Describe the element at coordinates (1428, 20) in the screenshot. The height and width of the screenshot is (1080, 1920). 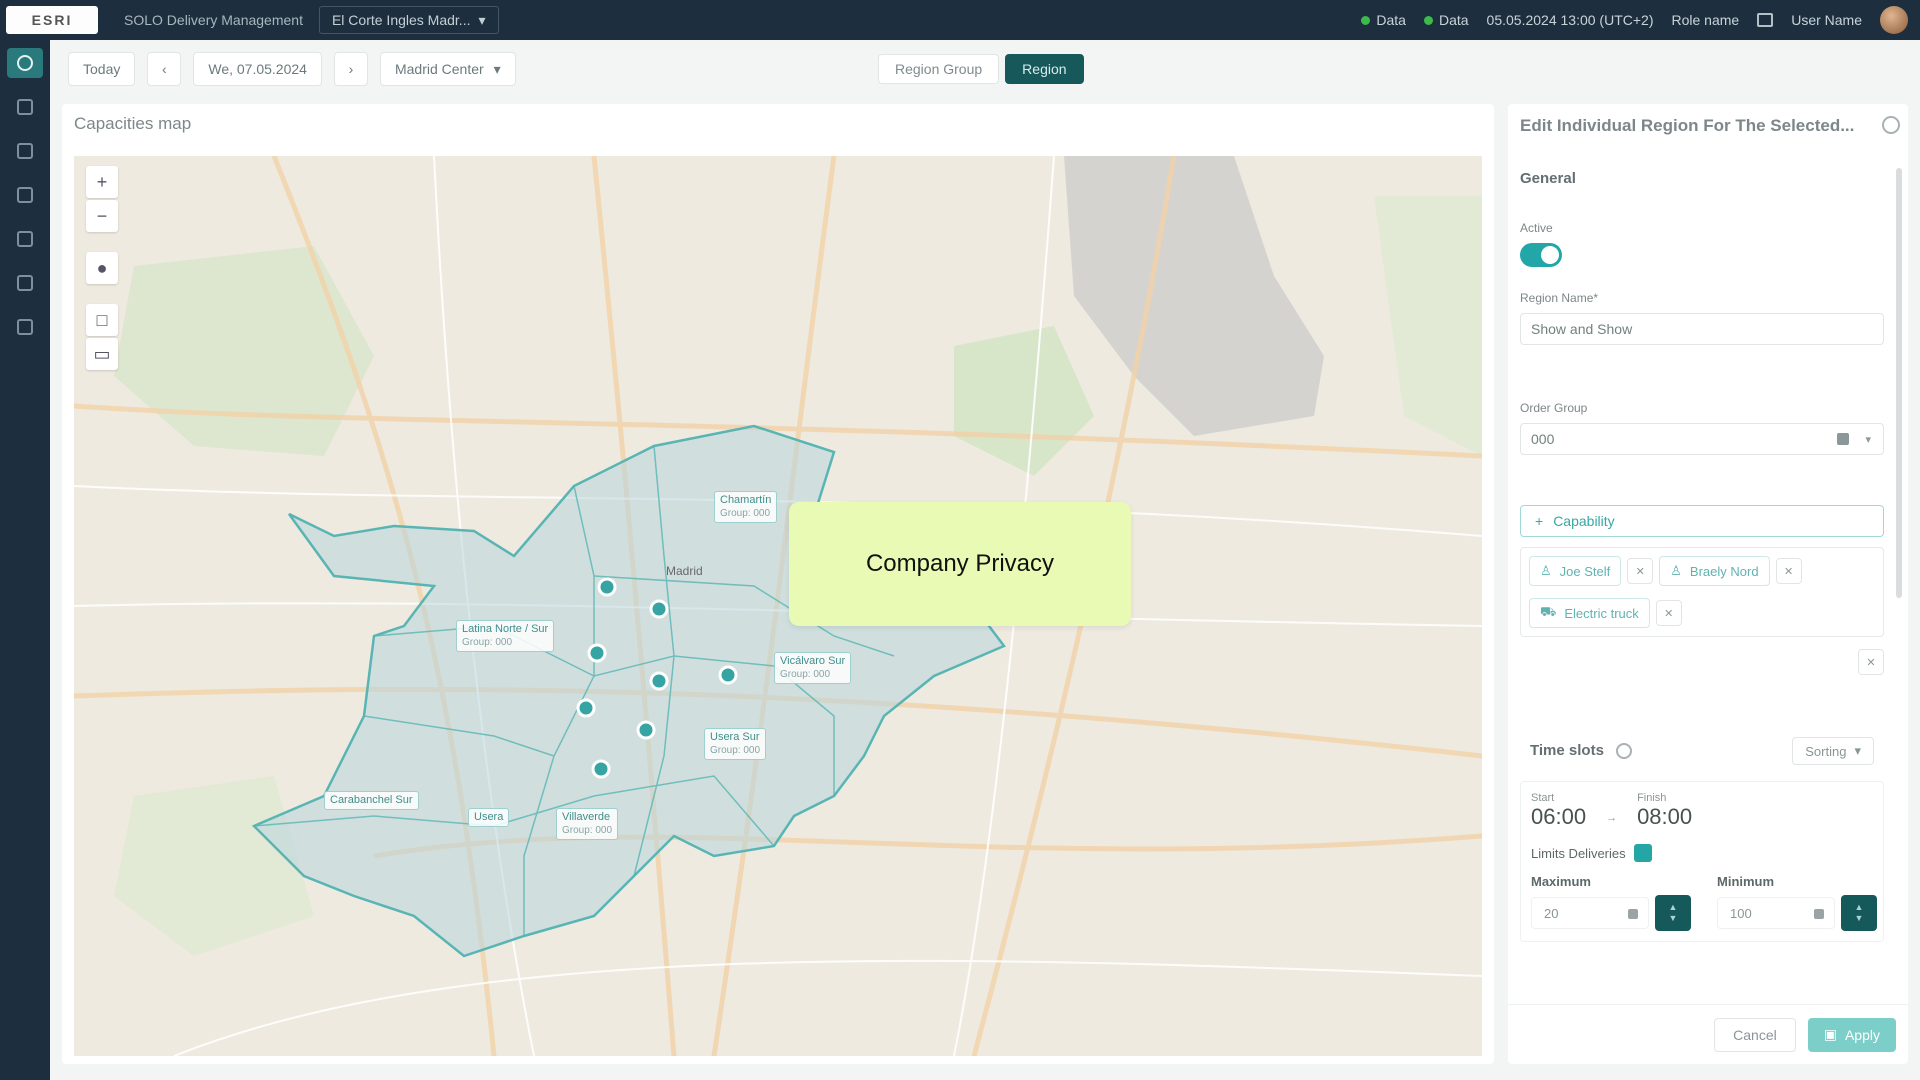
I see `status-dot-icon` at that location.